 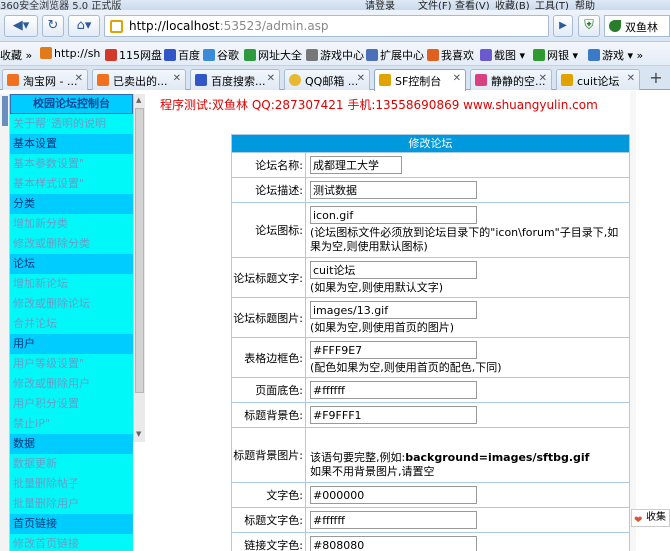 I want to click on back-button: ◀▾, so click(x=21, y=26).